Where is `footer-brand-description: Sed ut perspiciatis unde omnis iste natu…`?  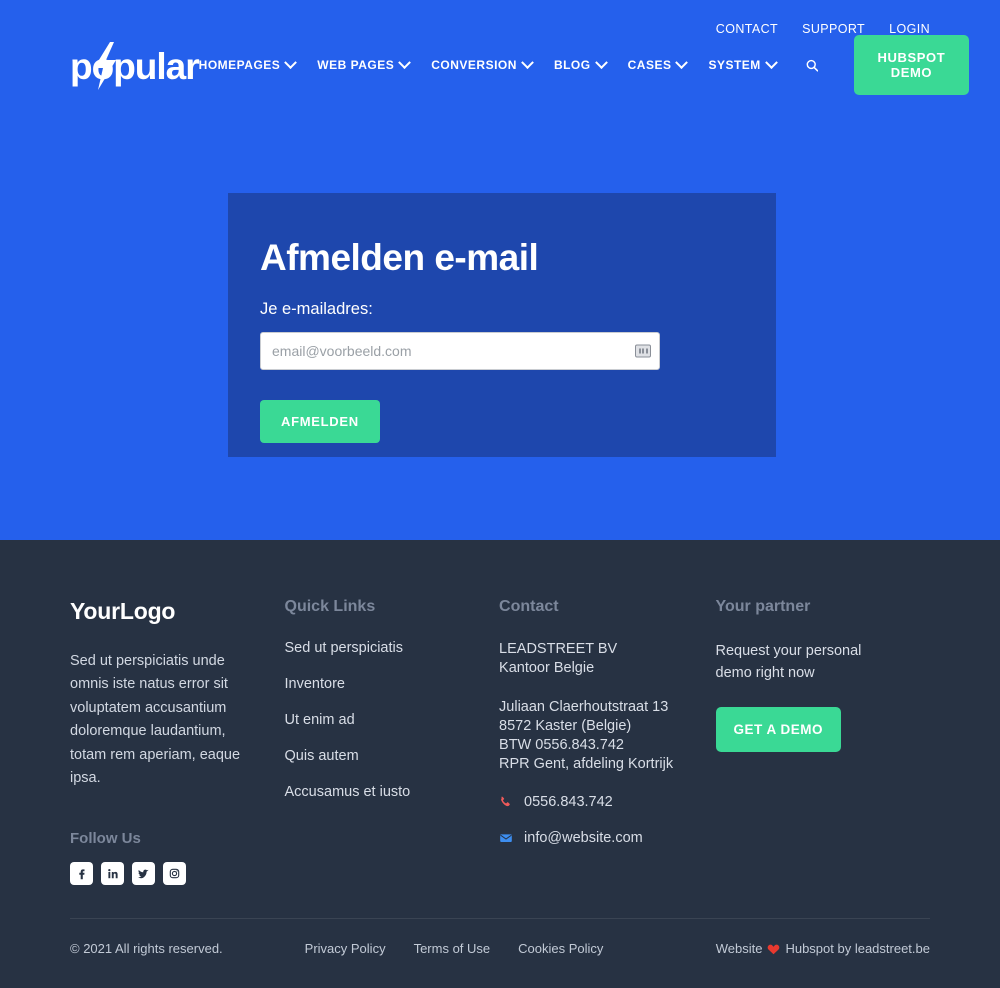 footer-brand-description: Sed ut perspiciatis unde omnis iste natu… is located at coordinates (155, 720).